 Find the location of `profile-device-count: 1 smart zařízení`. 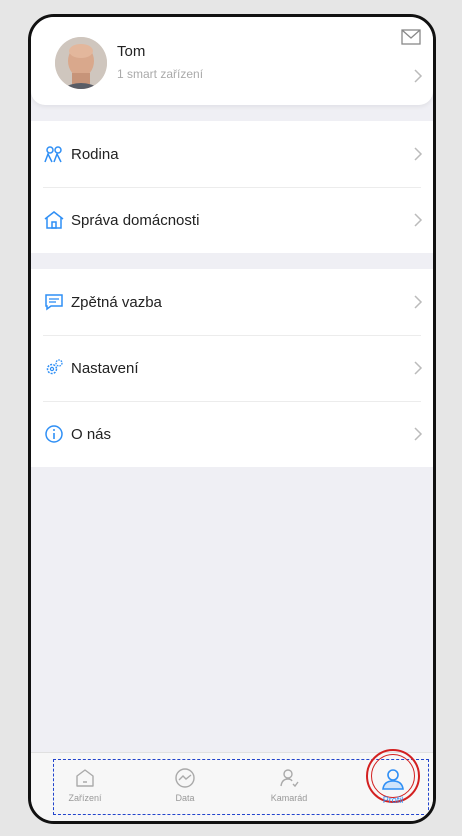

profile-device-count: 1 smart zařízení is located at coordinates (160, 74).